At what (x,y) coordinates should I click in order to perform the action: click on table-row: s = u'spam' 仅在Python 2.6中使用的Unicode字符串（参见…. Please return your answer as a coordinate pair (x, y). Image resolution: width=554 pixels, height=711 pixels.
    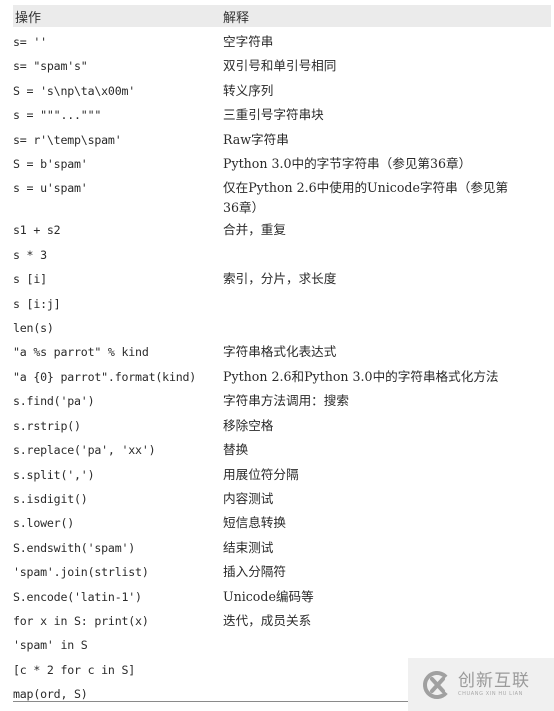
    Looking at the image, I should click on (282, 197).